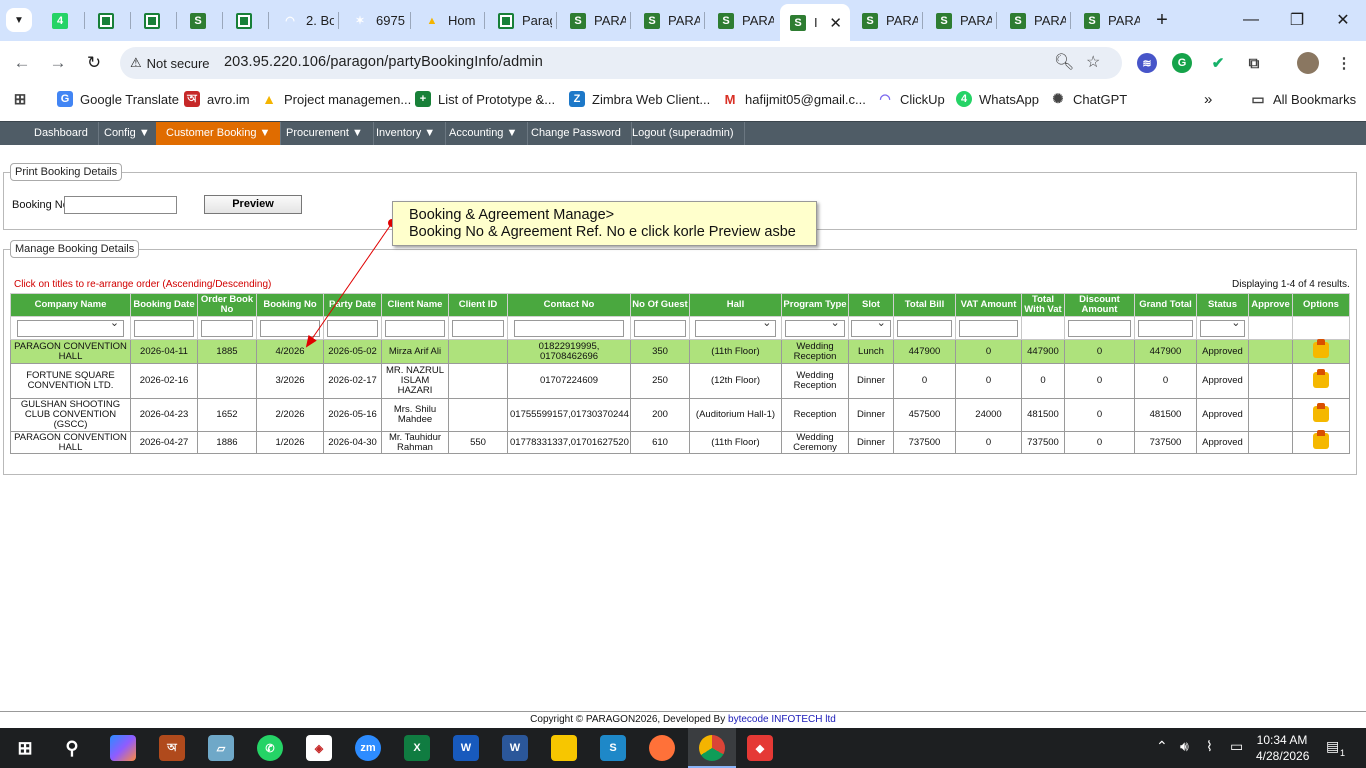  I want to click on close-window-button: ✕, so click(1343, 20).